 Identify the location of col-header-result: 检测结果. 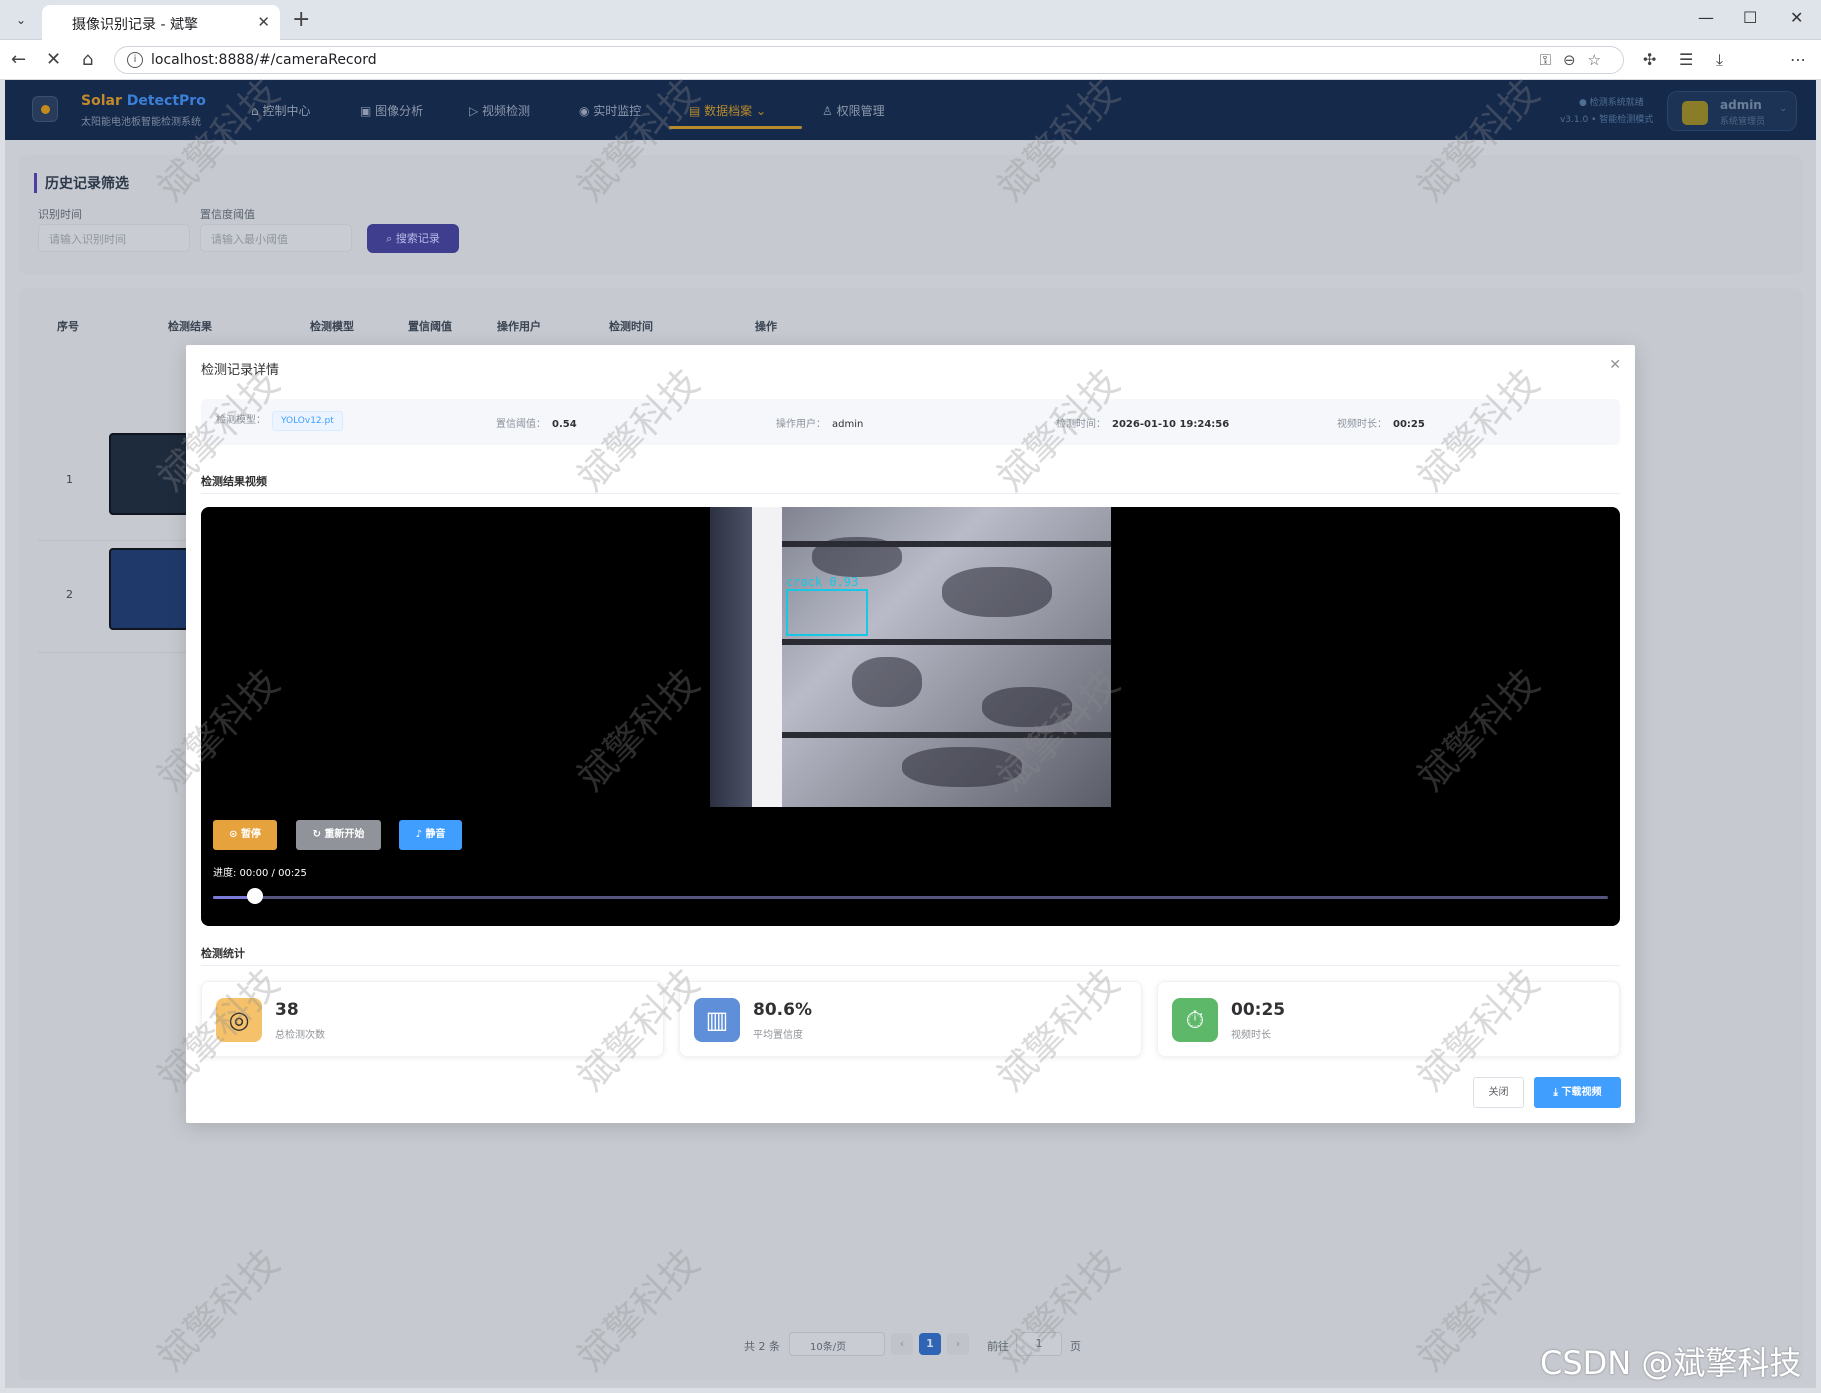
(190, 326).